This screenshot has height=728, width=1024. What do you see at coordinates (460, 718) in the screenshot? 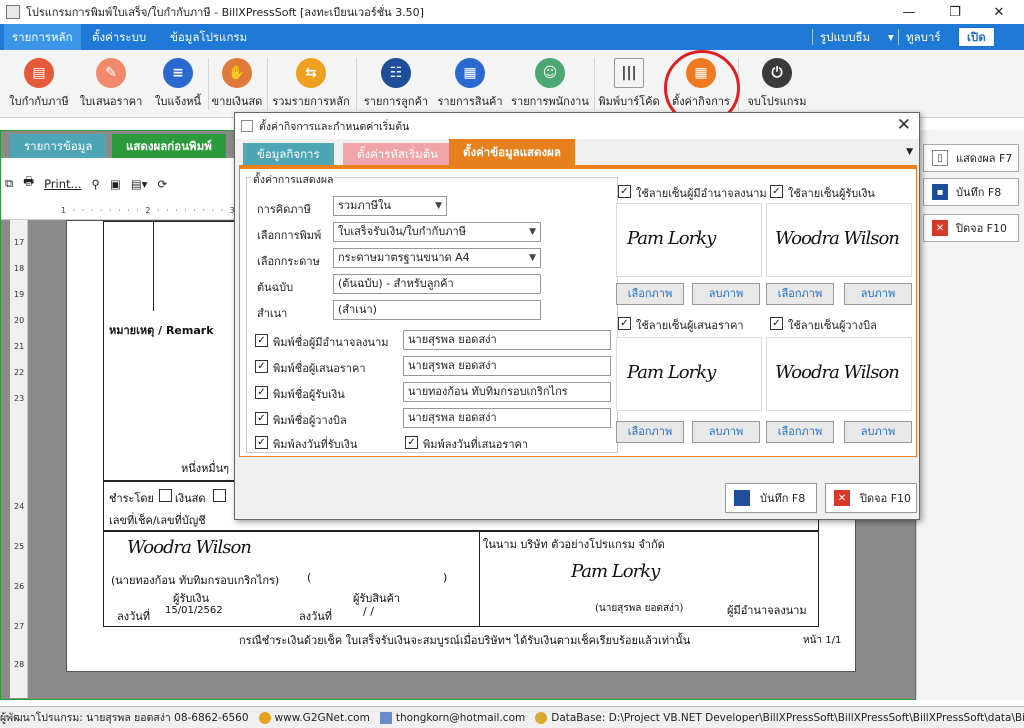
I see `email-link: thongkorn@hotmail.com` at bounding box center [460, 718].